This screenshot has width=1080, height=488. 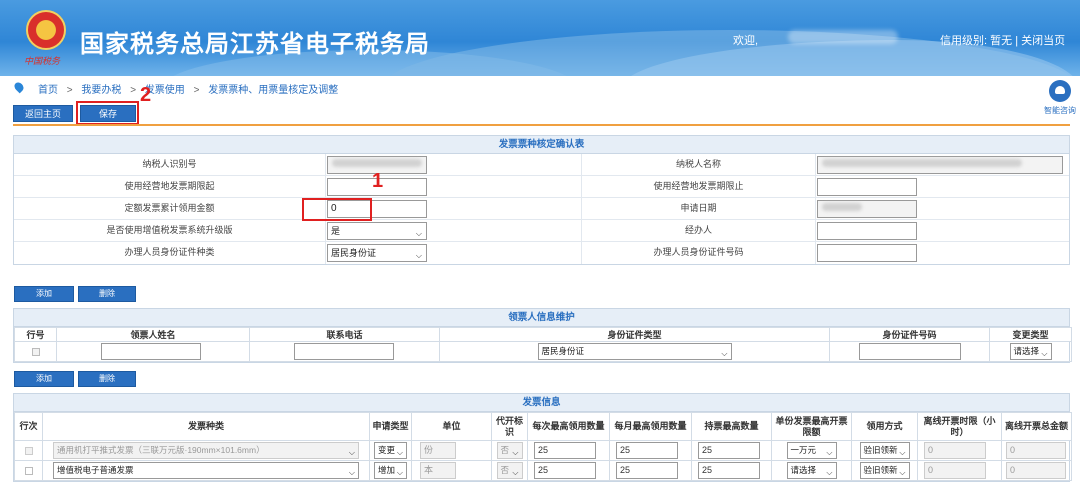 What do you see at coordinates (170, 208) in the screenshot?
I see `quota-invoice-amount-label: 定额发票累计领用金额` at bounding box center [170, 208].